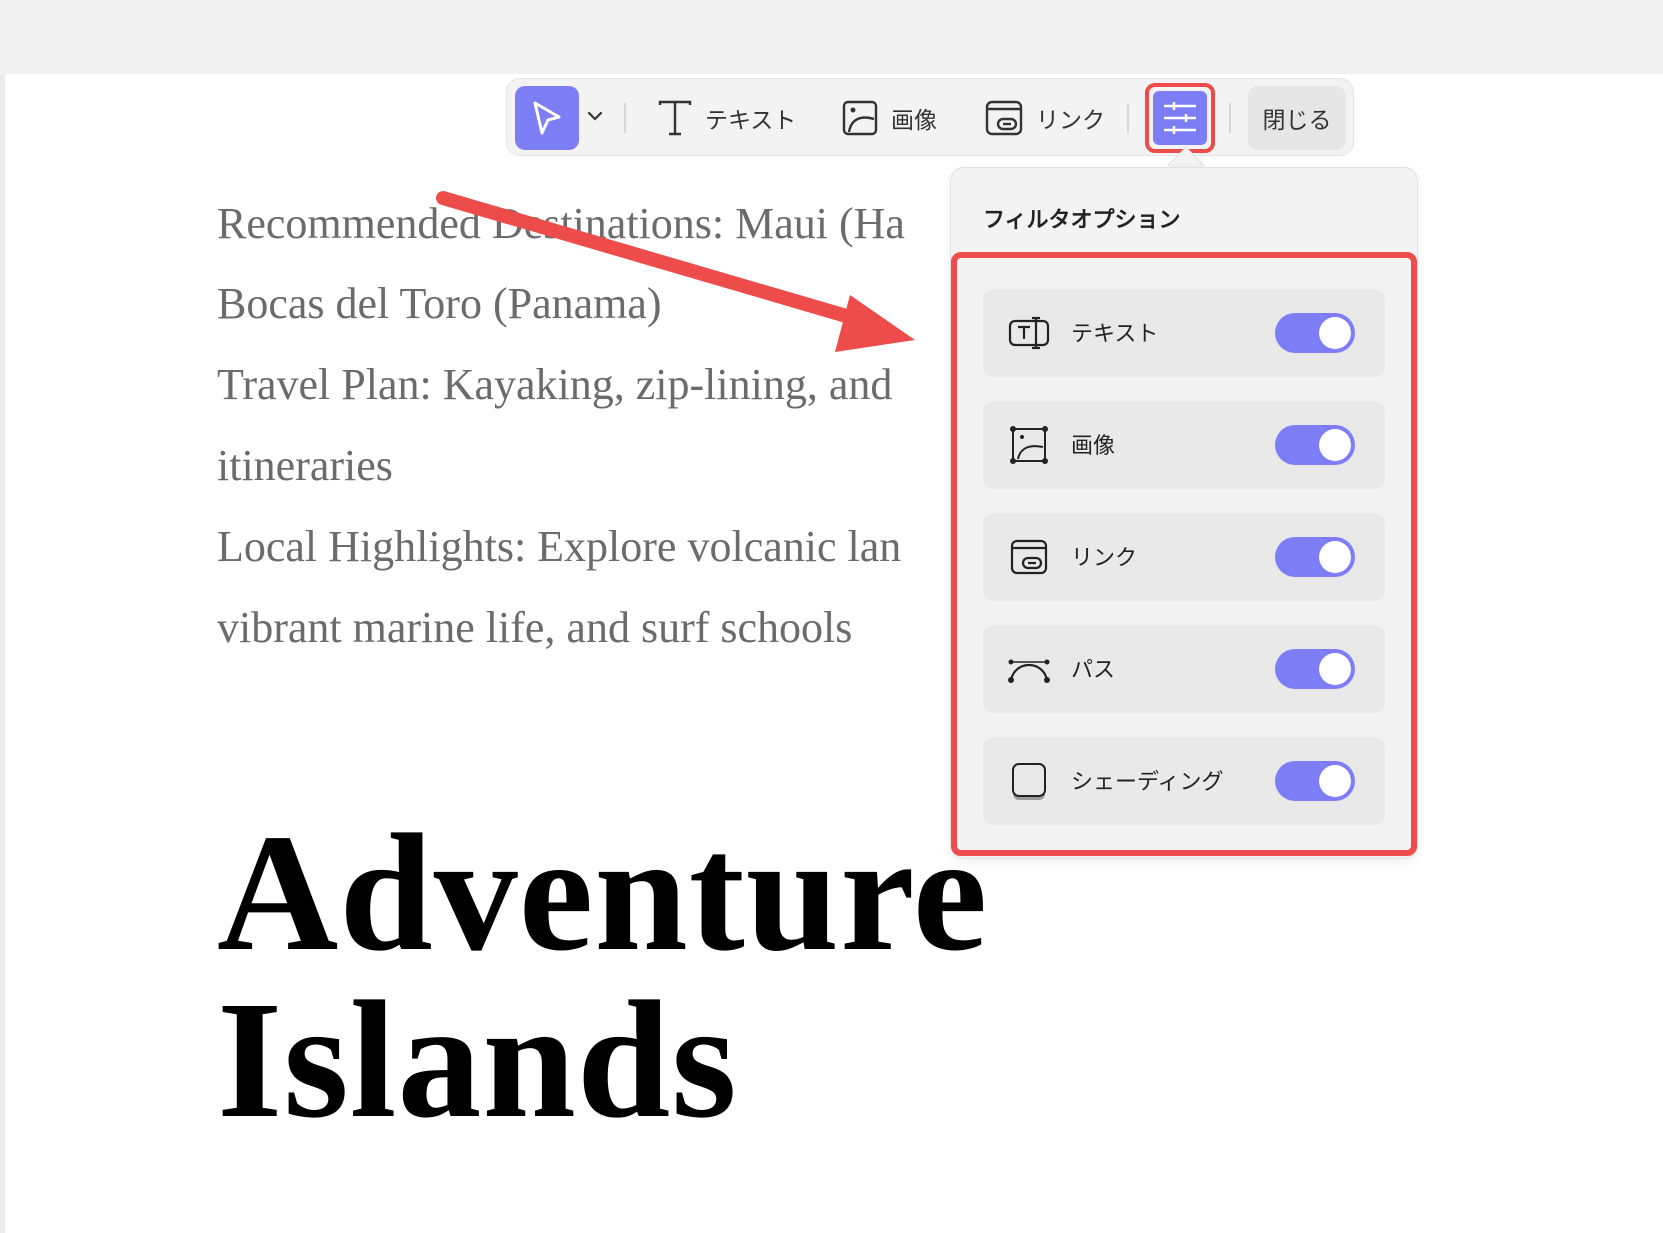  Describe the element at coordinates (1004, 118) in the screenshot. I see `link-tool-icon` at that location.